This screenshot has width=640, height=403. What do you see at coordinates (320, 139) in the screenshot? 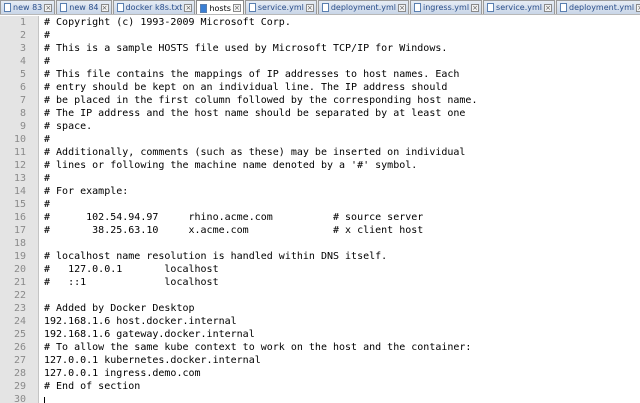
I see `code-line: 10 #` at bounding box center [320, 139].